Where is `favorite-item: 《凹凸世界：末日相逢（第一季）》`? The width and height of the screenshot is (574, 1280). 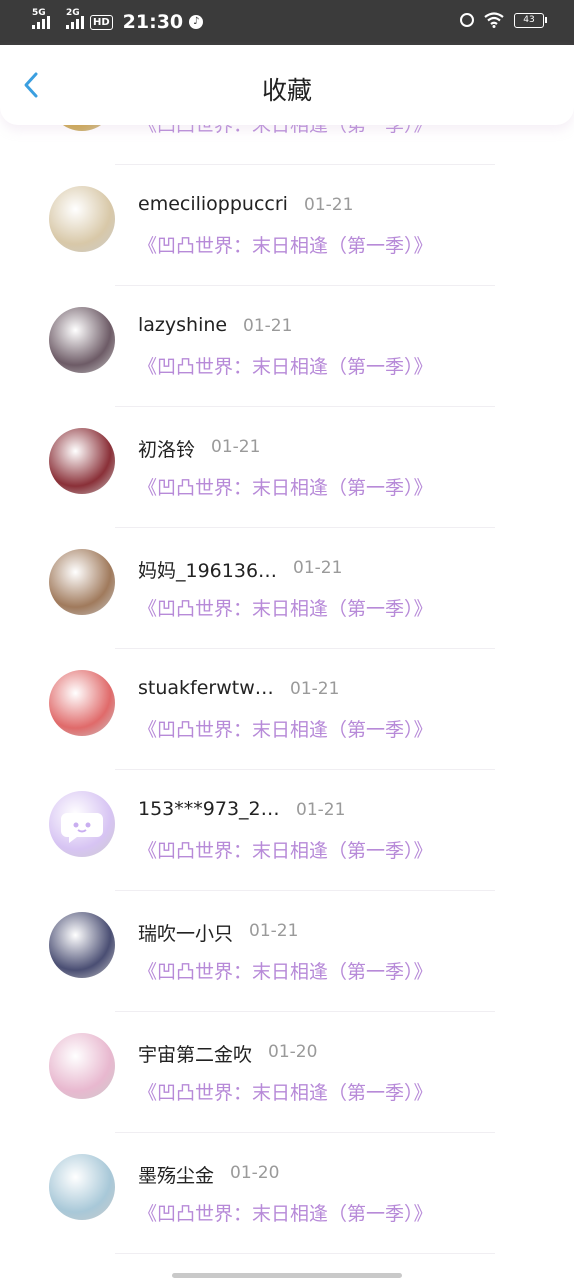
favorite-item: 《凹凸世界：末日相逢（第一季）》 is located at coordinates (287, 145).